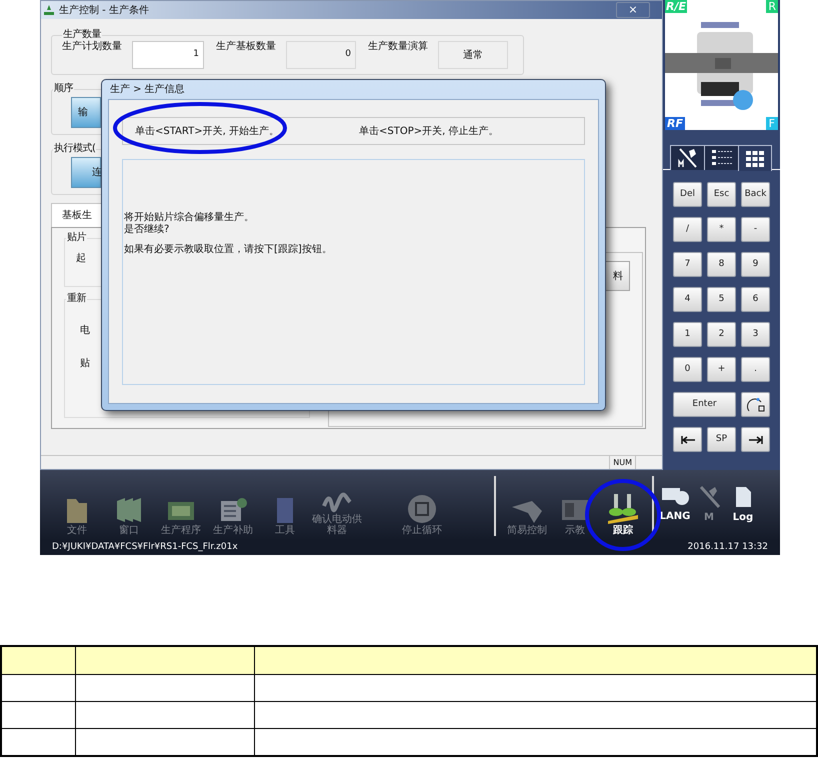 The height and width of the screenshot is (760, 818). I want to click on option-label: 起, so click(81, 258).